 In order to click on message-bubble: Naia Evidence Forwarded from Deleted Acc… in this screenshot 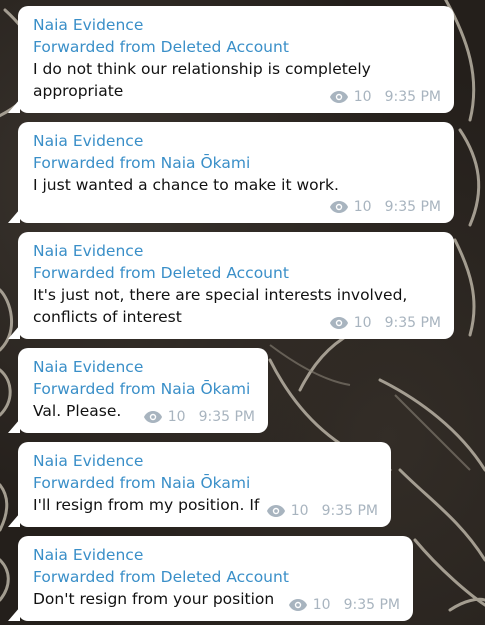, I will do `click(210, 578)`.